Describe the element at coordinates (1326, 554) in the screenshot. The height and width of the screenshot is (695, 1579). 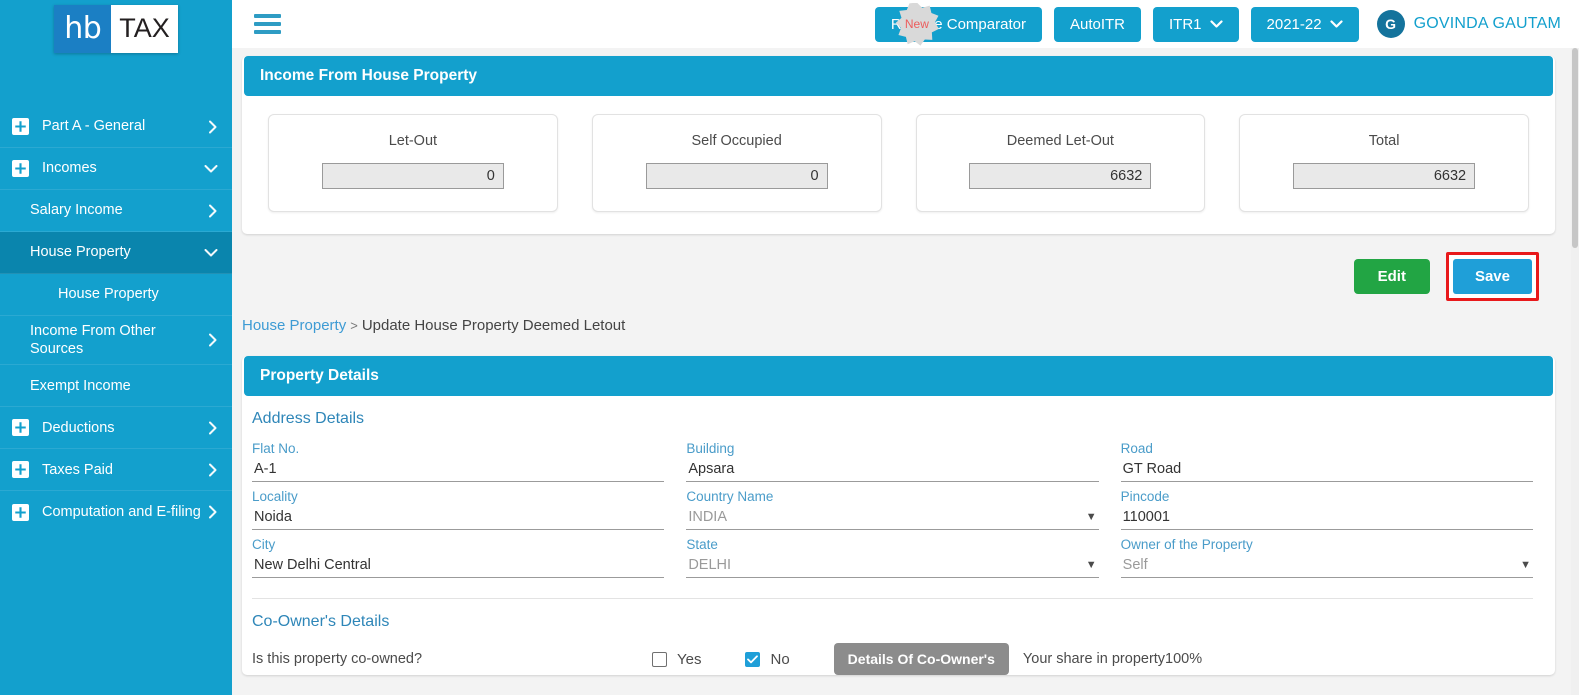
I see `field-owner-of-the-property: Owner of the Property Self ▼` at that location.